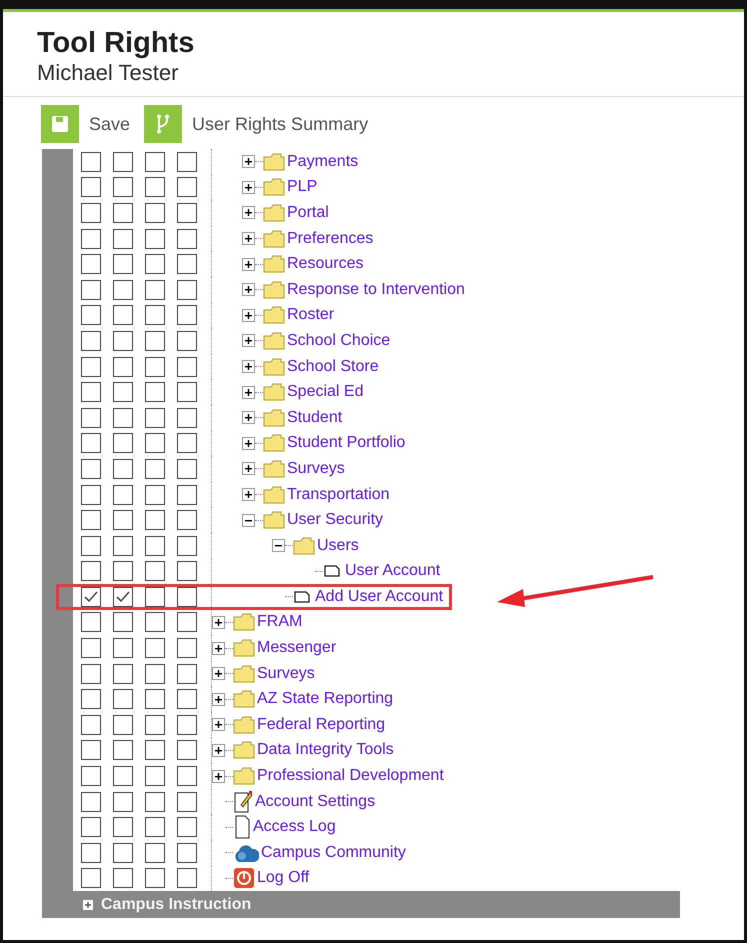 Image resolution: width=747 pixels, height=943 pixels. What do you see at coordinates (333, 367) in the screenshot?
I see `tree-link: School Store` at bounding box center [333, 367].